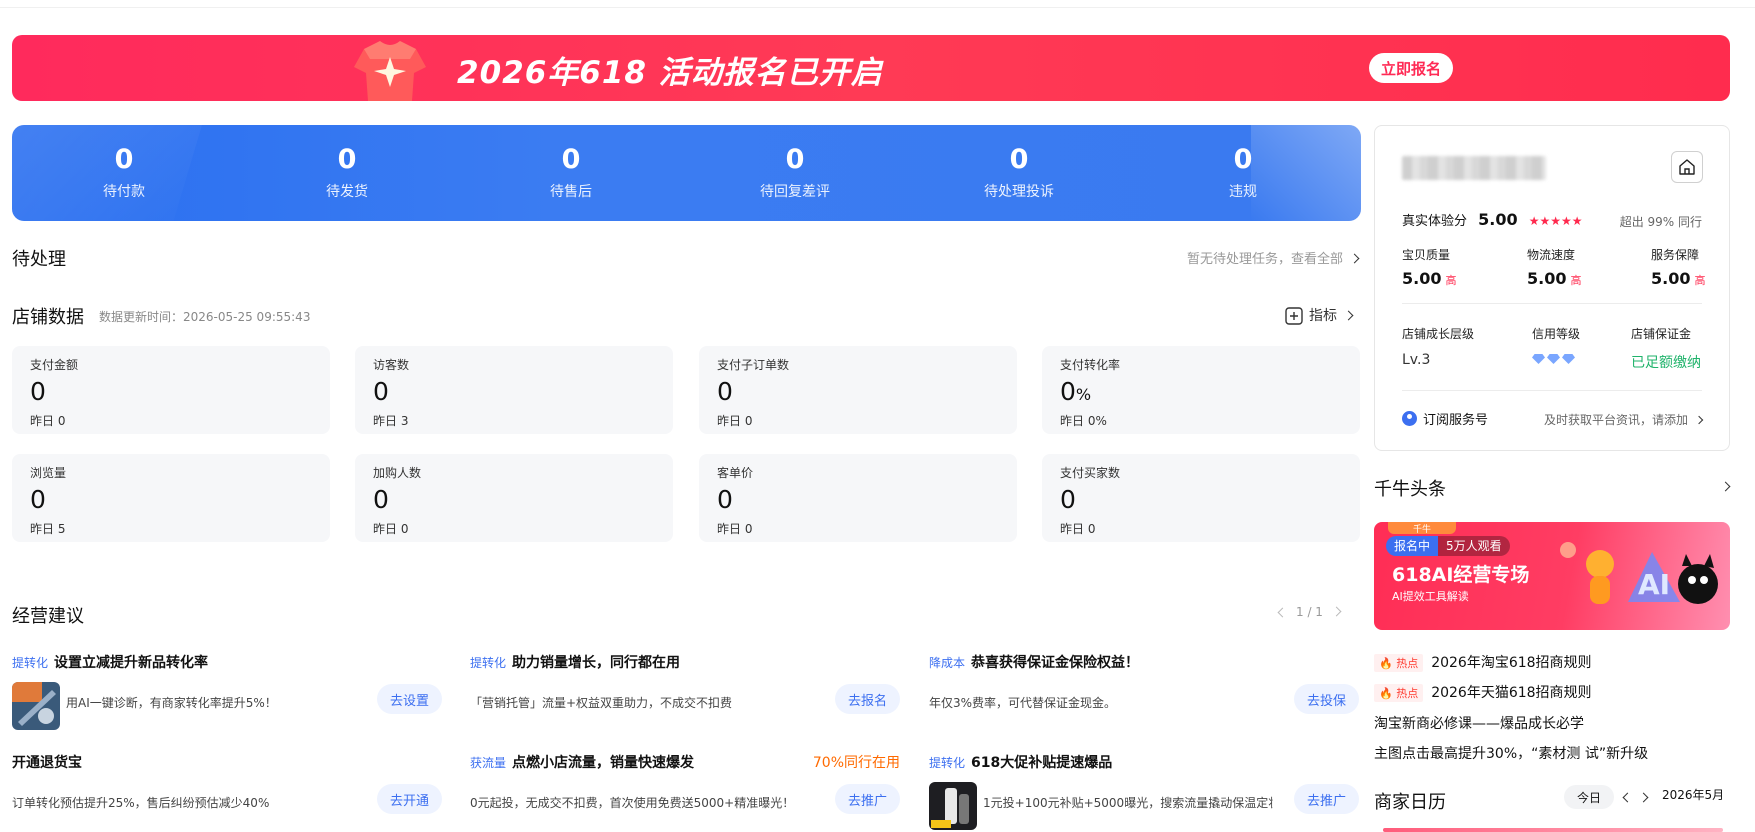 This screenshot has height=832, width=1755. I want to click on activity-banner: 2026年618 活动报名已开启 立即报名, so click(871, 68).